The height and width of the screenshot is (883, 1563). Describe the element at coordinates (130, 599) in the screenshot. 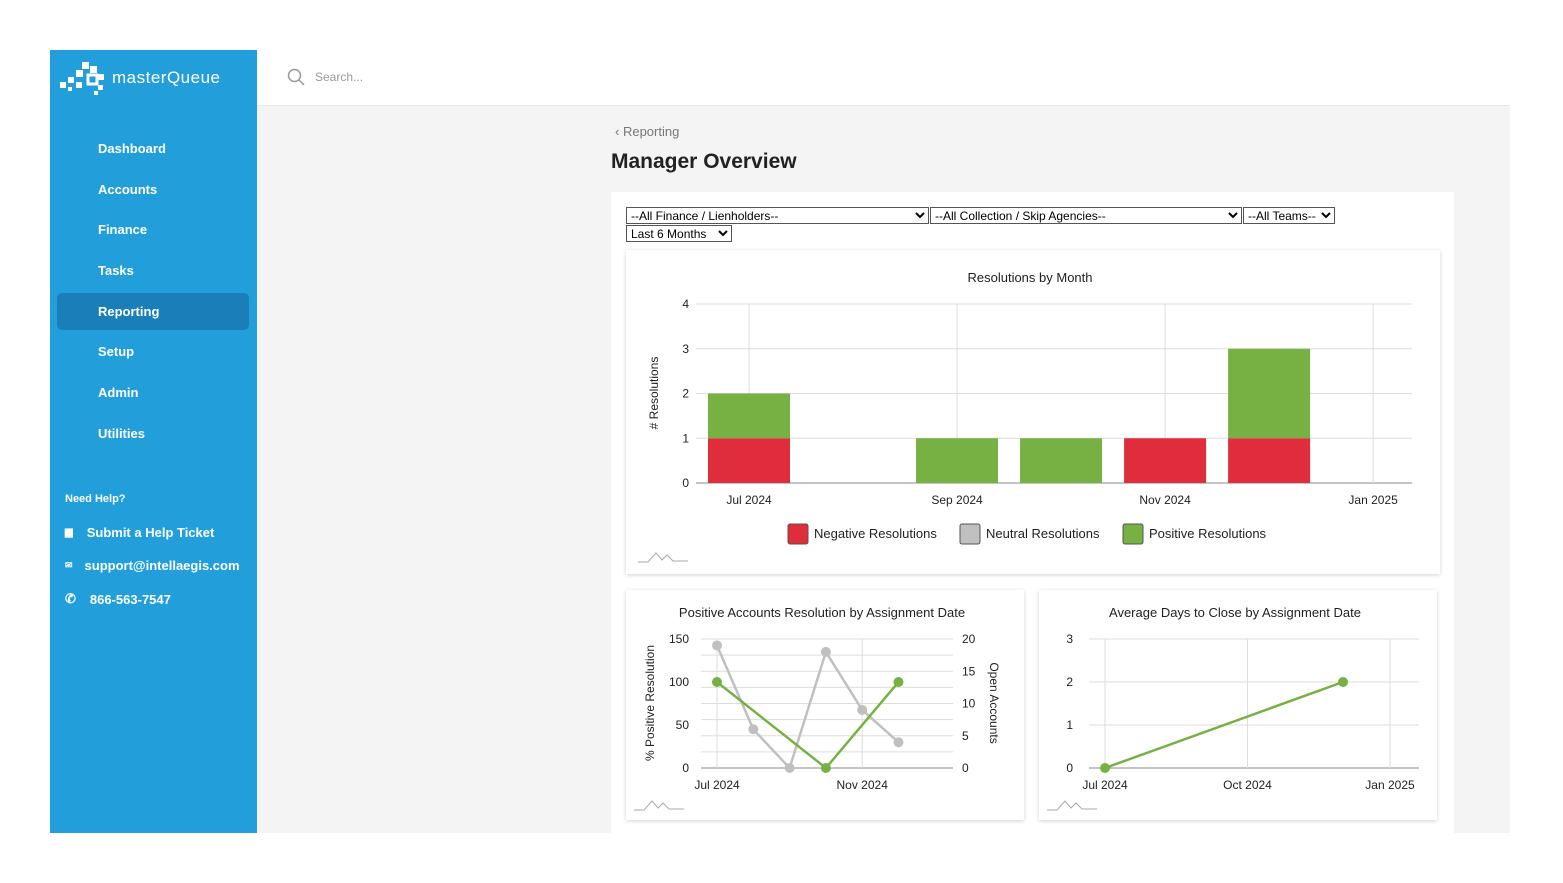

I see `phone-label: 866-563-7547` at that location.